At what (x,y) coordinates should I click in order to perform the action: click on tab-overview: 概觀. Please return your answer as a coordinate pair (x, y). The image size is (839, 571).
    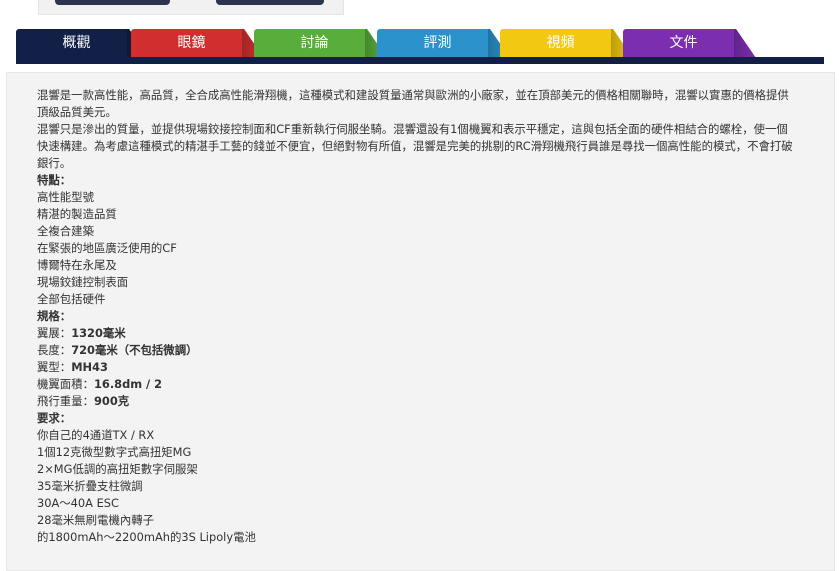
    Looking at the image, I should click on (82, 43).